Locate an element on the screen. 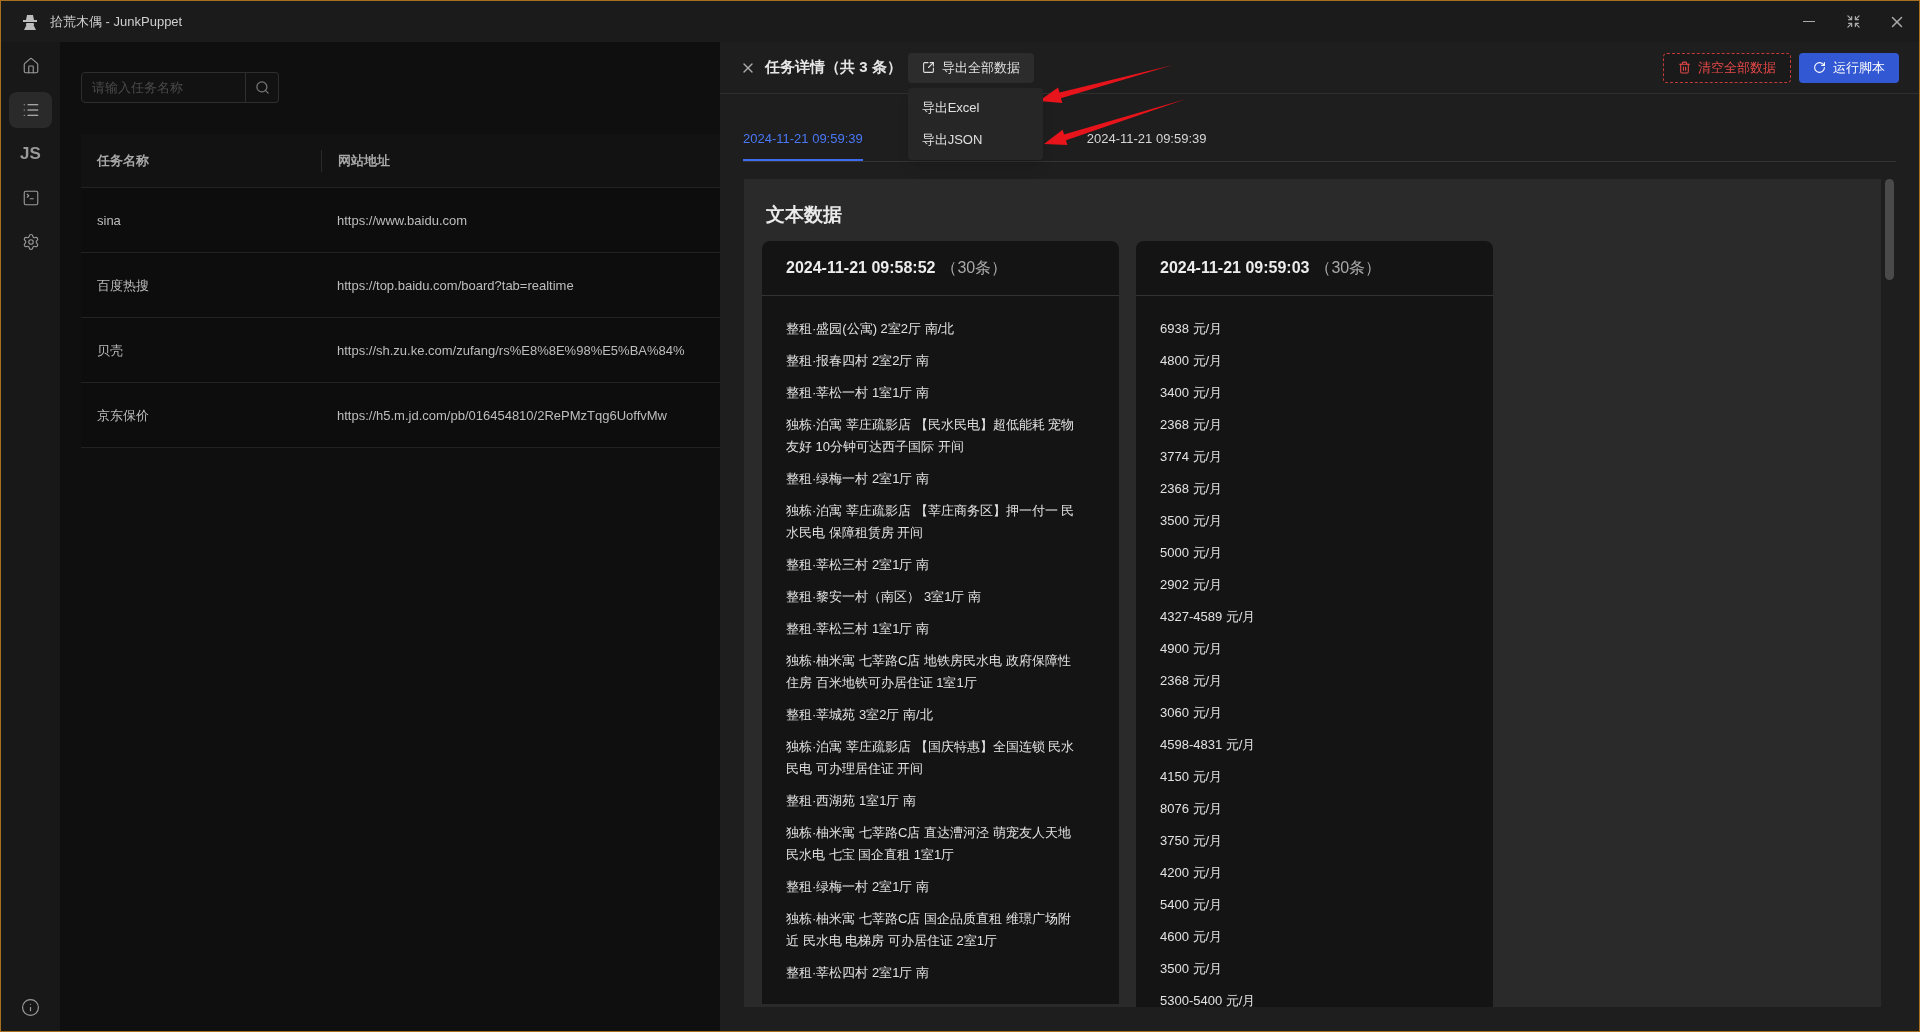  menu-item: 导出JSON is located at coordinates (975, 139).